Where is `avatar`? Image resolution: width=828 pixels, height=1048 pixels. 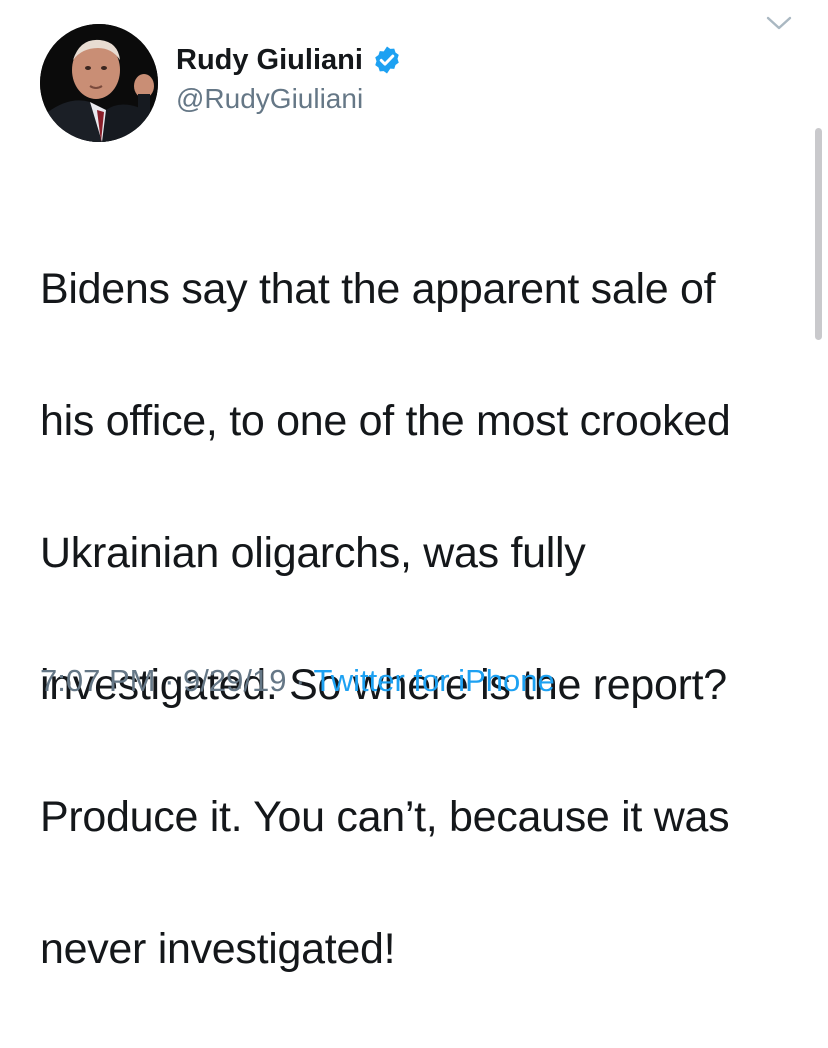
avatar is located at coordinates (99, 83).